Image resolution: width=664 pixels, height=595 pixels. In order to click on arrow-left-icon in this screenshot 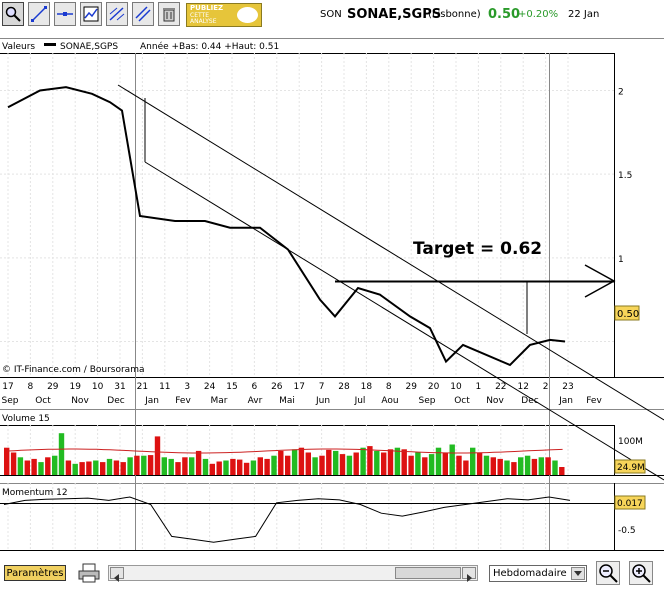, I will do `click(116, 578)`.